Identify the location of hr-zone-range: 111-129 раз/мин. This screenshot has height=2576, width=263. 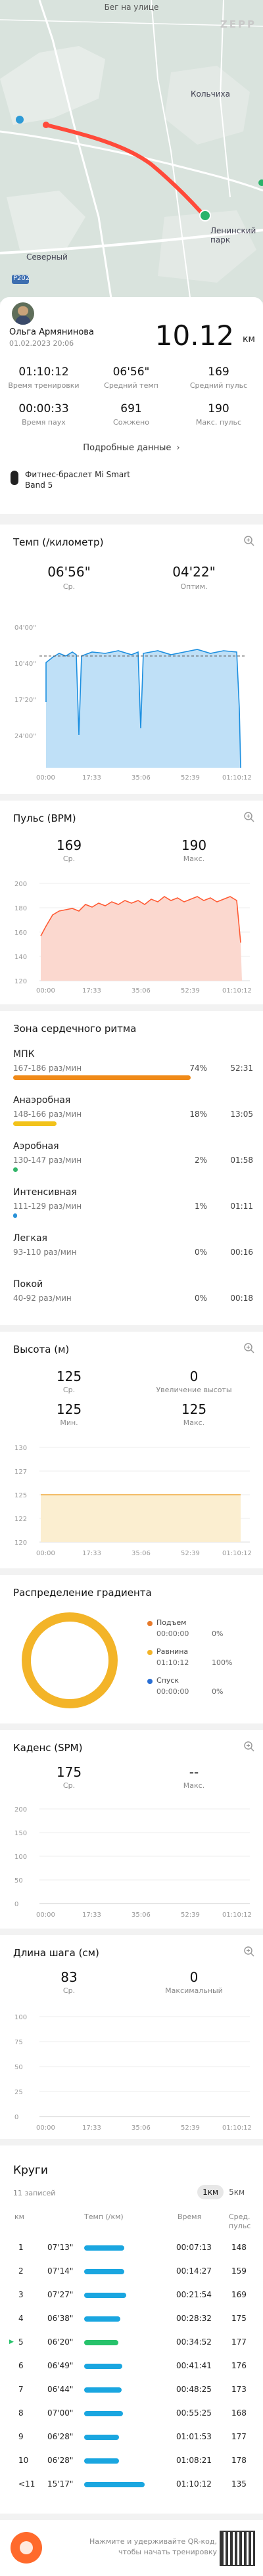
(47, 1206).